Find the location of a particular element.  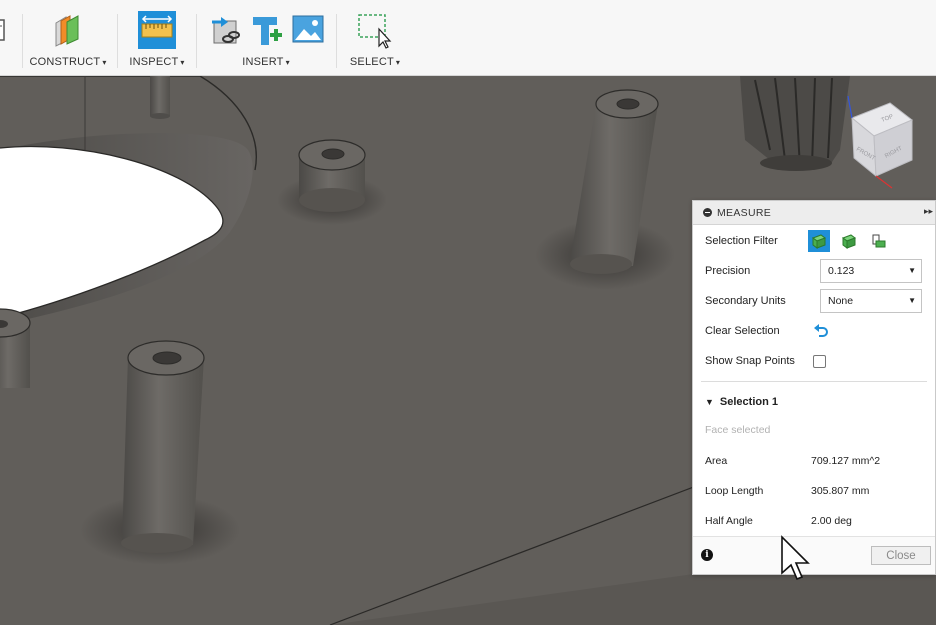

body-filter-icon is located at coordinates (819, 241).